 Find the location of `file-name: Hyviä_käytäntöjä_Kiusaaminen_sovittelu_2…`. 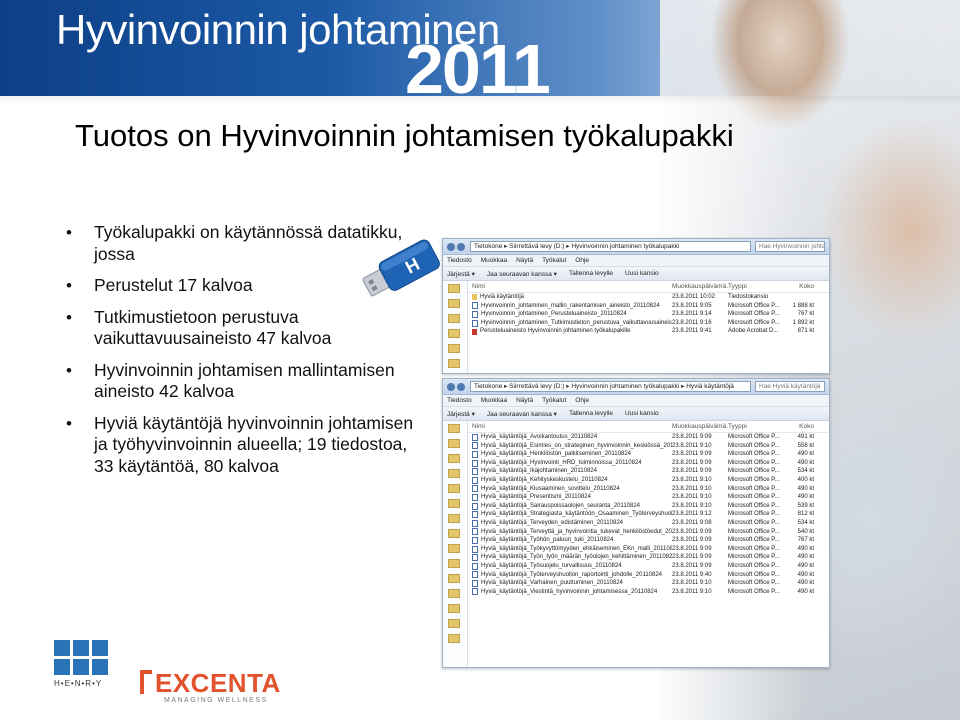

file-name: Hyviä_käytäntöjä_Kiusaaminen_sovittelu_2… is located at coordinates (570, 489).